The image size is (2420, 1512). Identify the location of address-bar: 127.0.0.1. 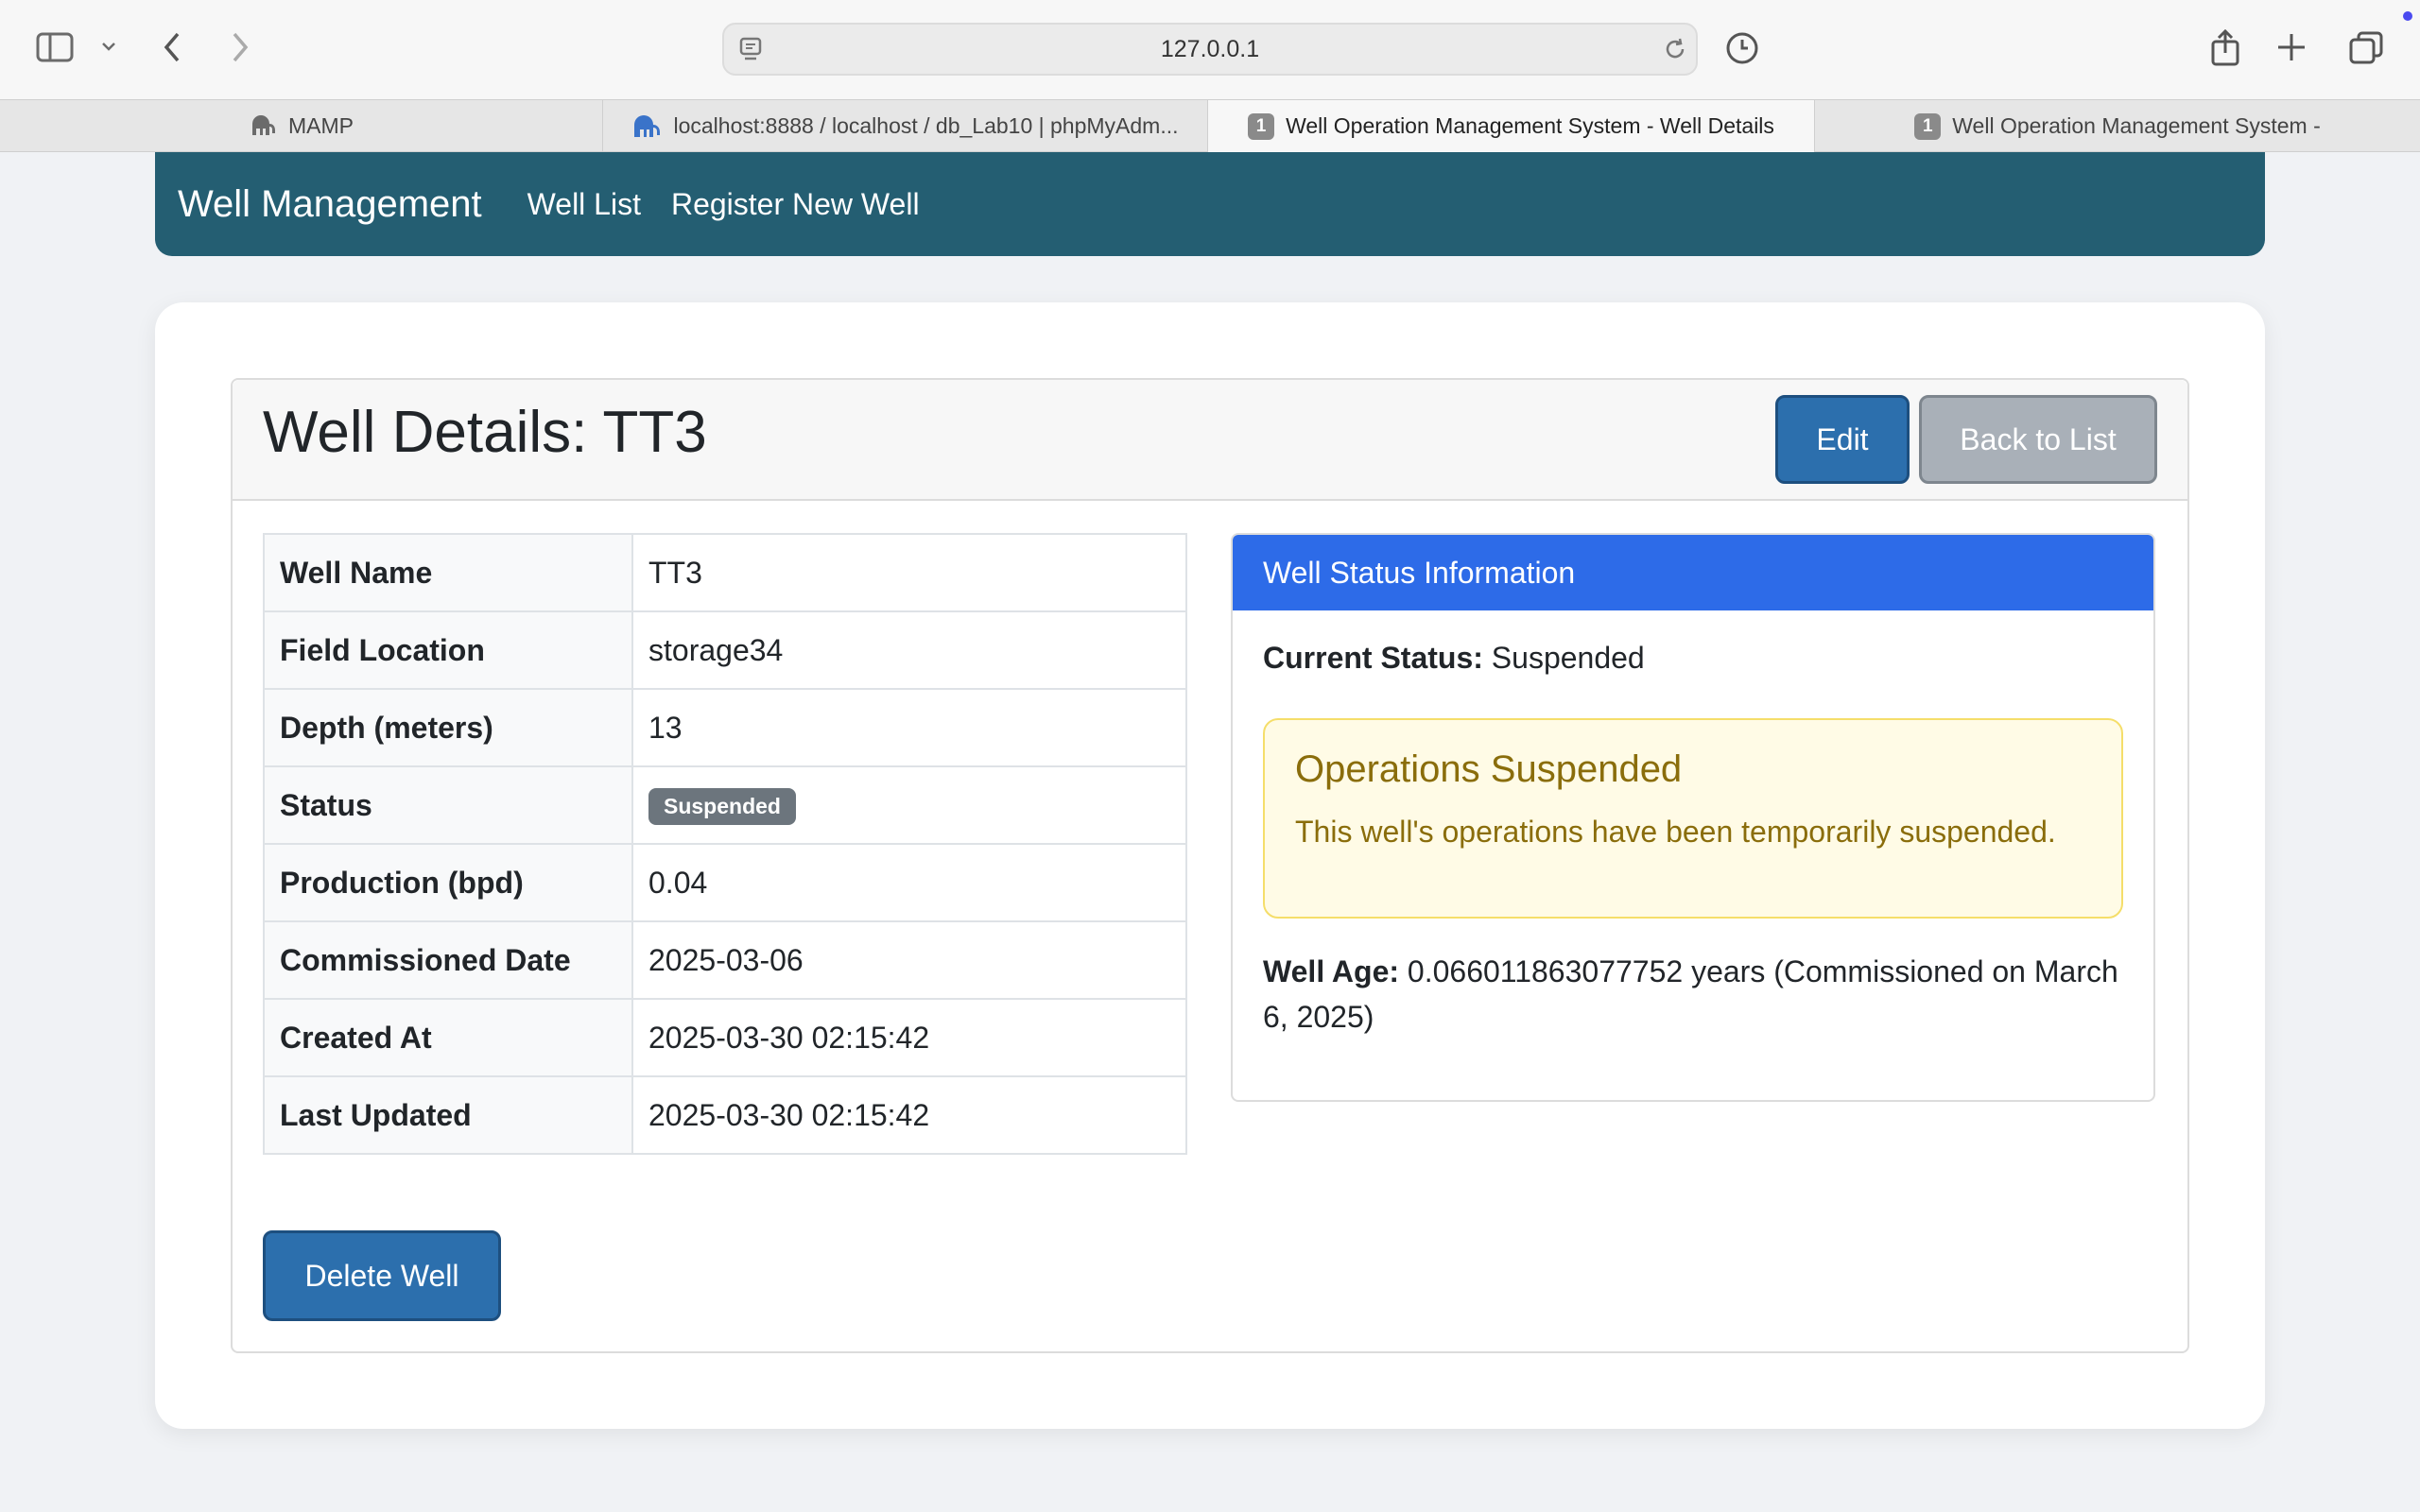
(1210, 49).